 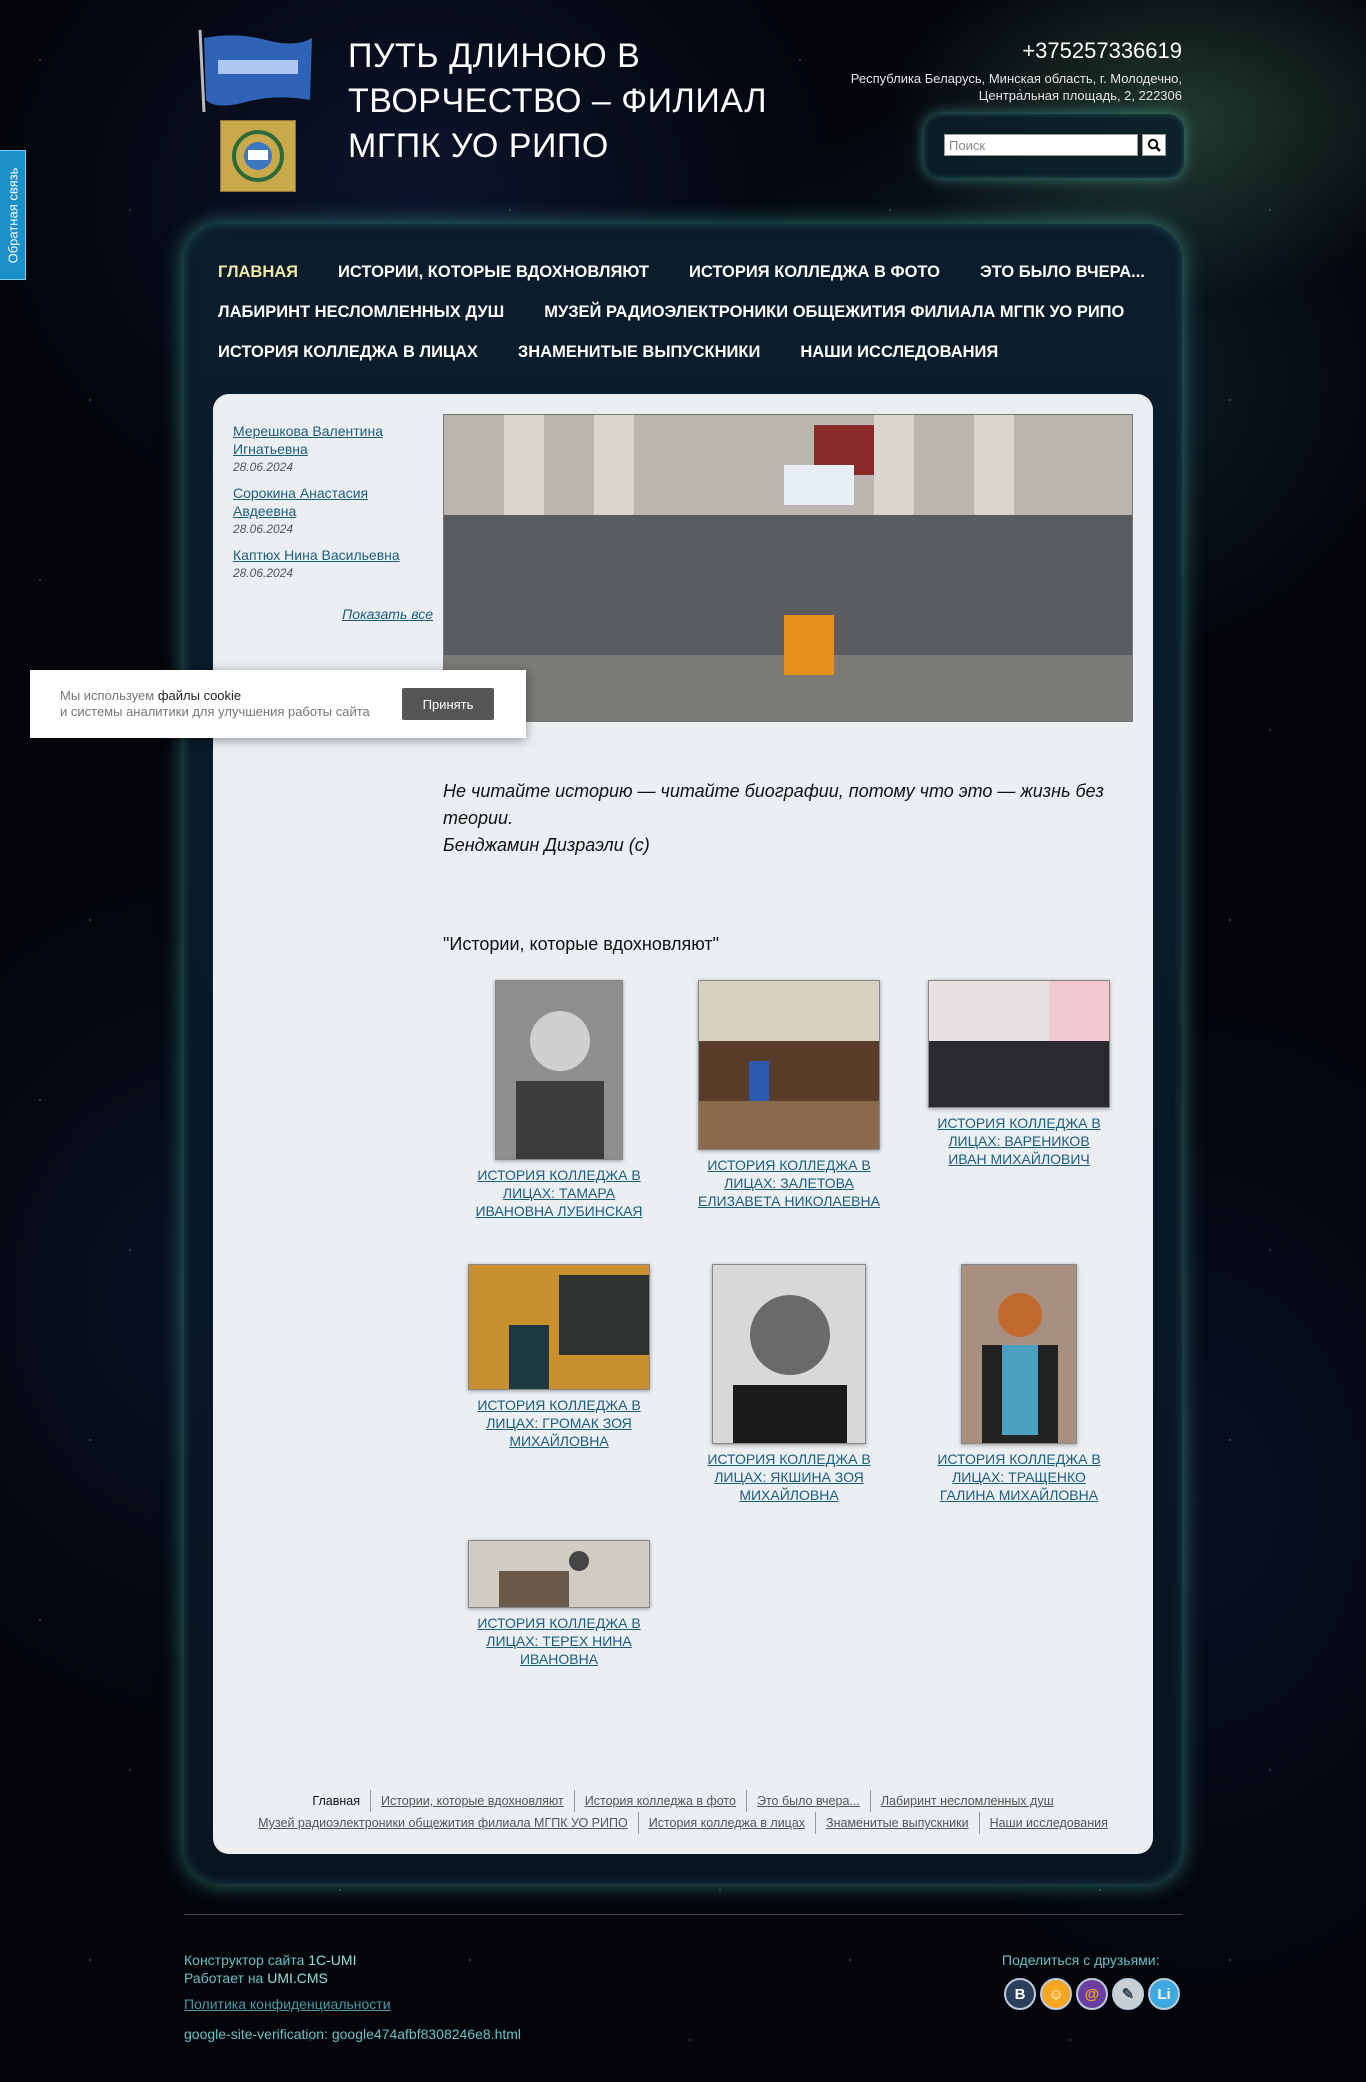 I want to click on quote-author: Бенджамин Дизраэли (с), so click(x=546, y=845).